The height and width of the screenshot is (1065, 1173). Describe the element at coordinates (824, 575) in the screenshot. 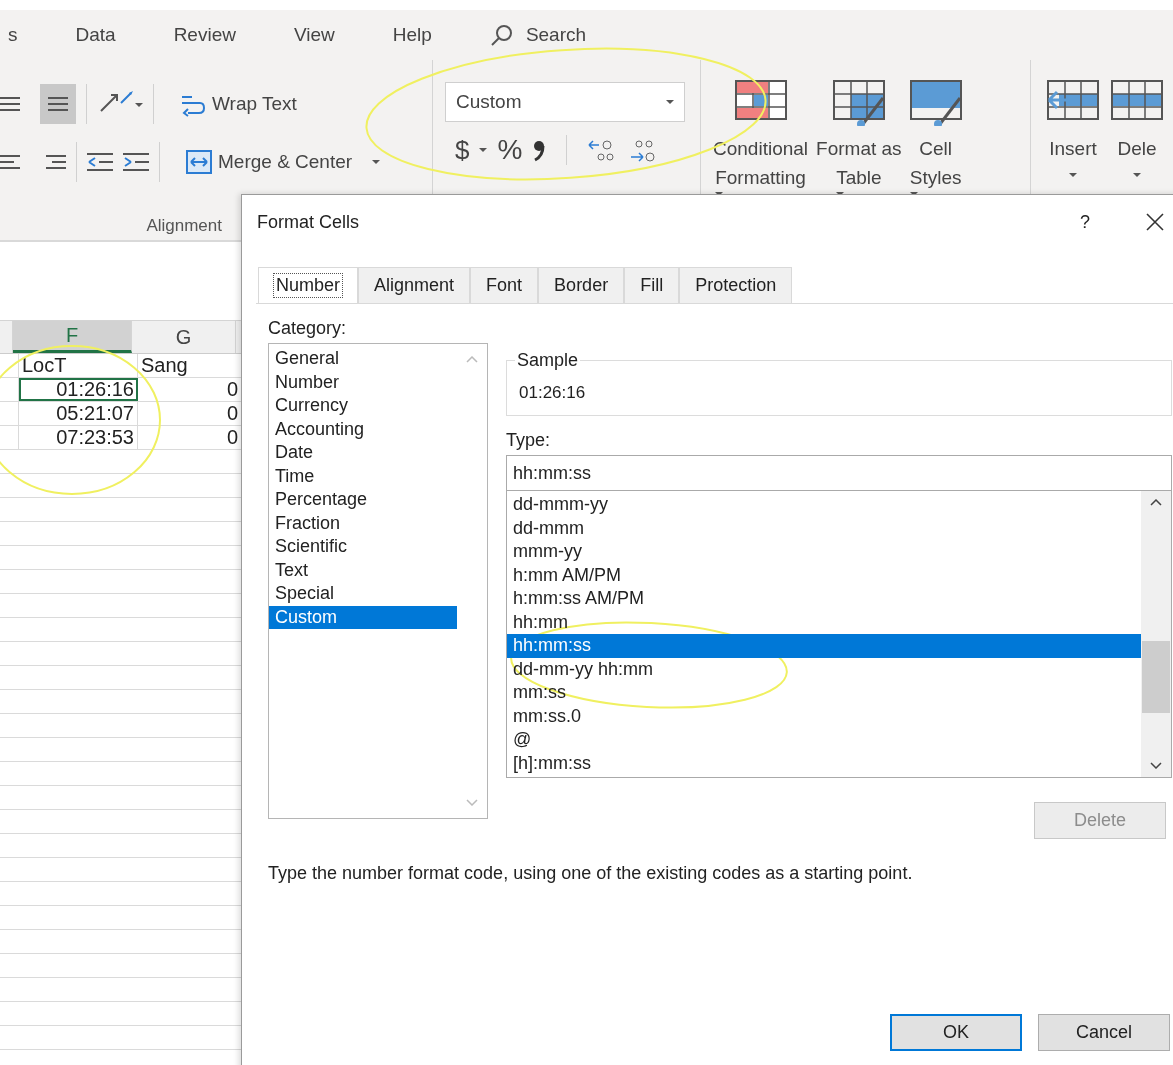

I see `list-item: h:mm AM/PM` at that location.